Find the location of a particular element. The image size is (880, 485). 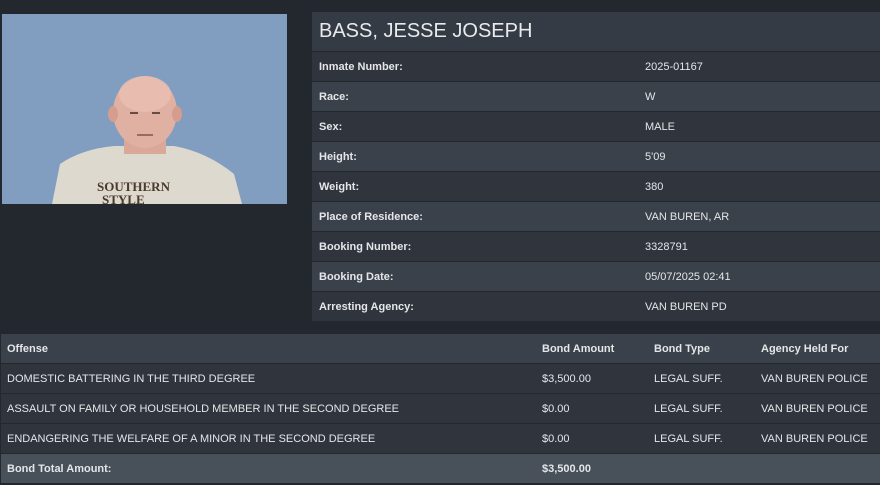

info-row-weight: Weight: 380 is located at coordinates (596, 187).